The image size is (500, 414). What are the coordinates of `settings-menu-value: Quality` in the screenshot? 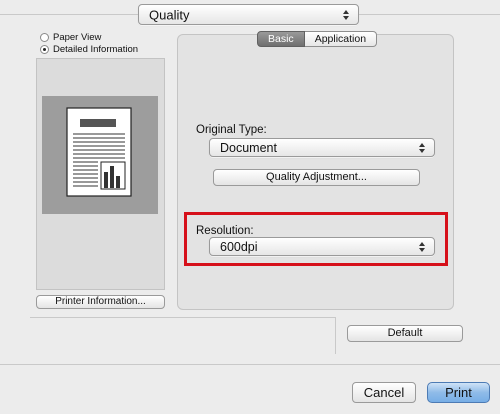 It's located at (169, 14).